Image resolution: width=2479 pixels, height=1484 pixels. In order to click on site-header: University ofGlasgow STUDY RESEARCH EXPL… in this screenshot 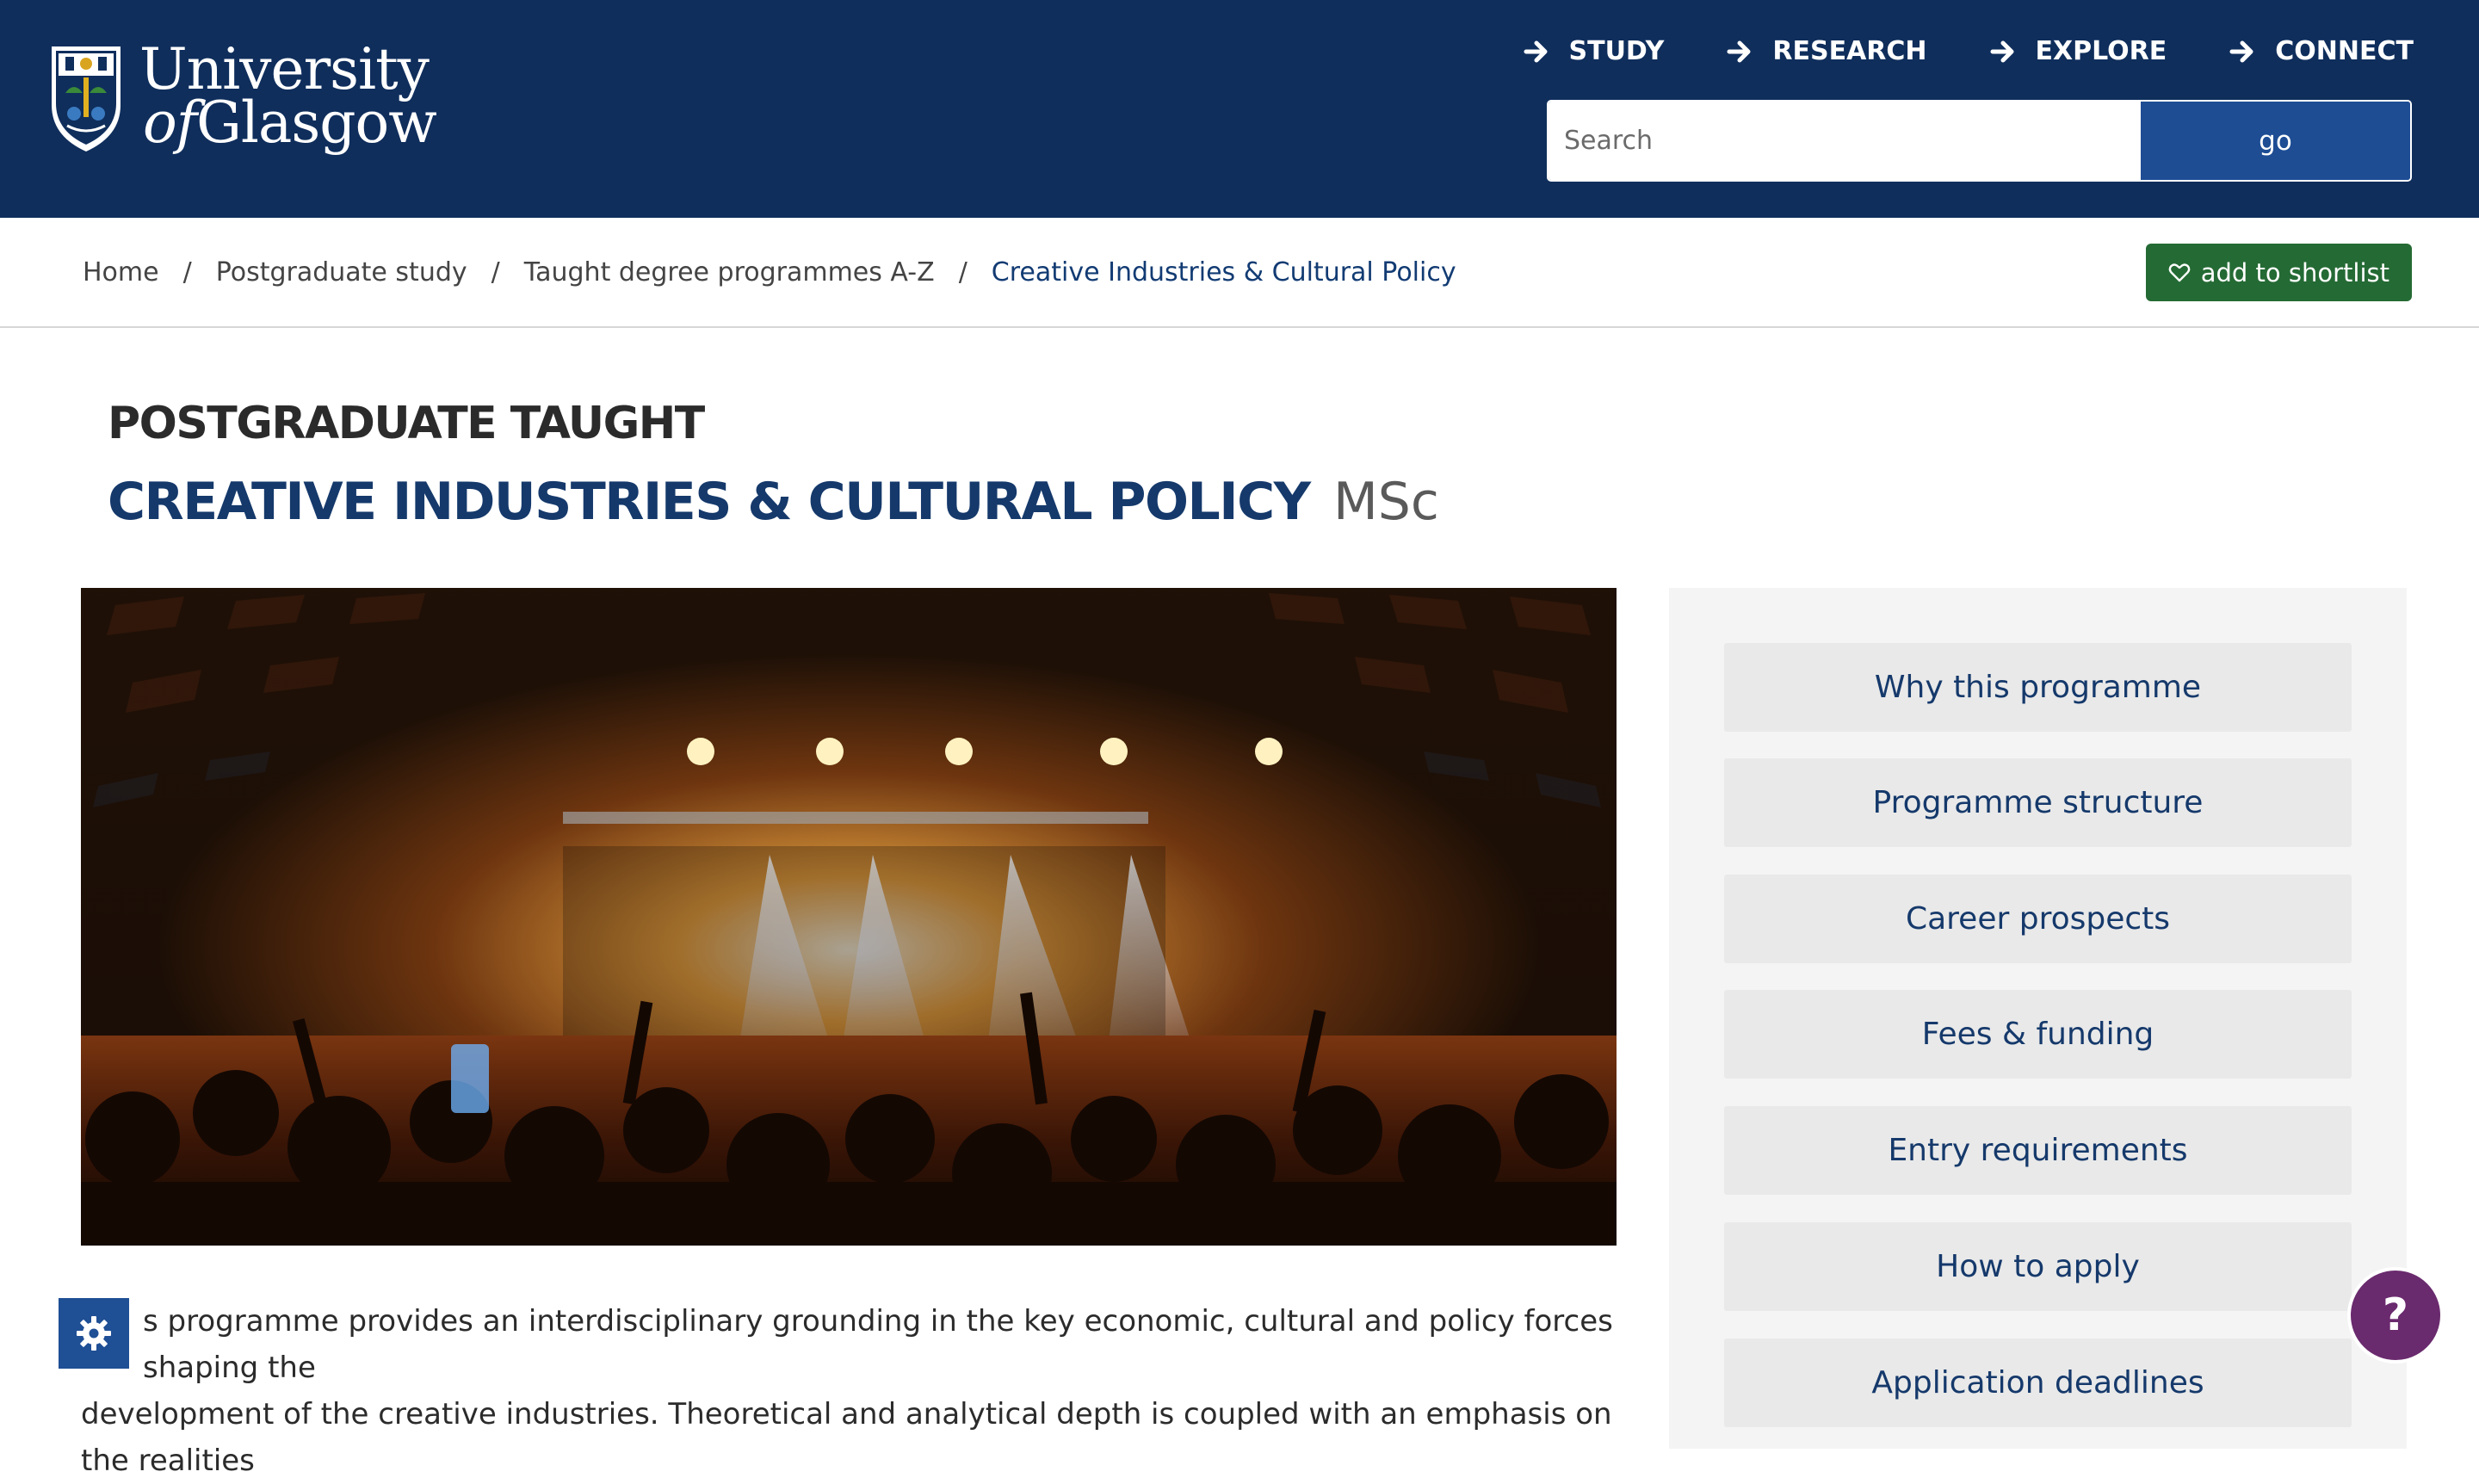, I will do `click(1239, 109)`.